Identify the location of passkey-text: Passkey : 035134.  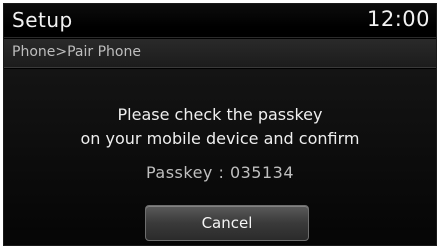
(220, 172).